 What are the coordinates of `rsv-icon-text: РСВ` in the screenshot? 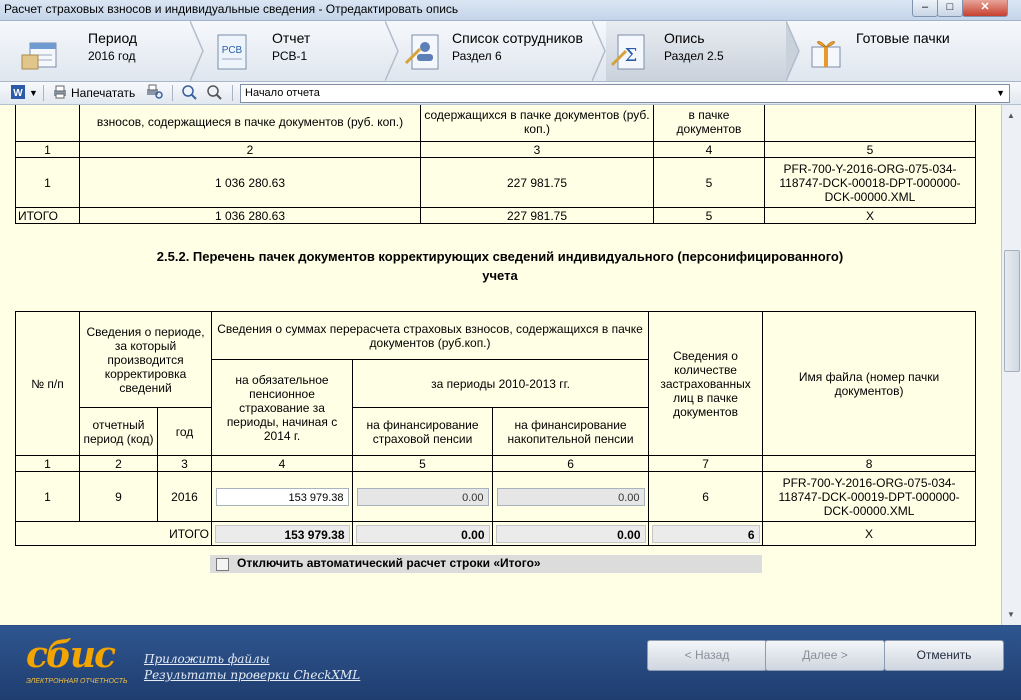 It's located at (232, 50).